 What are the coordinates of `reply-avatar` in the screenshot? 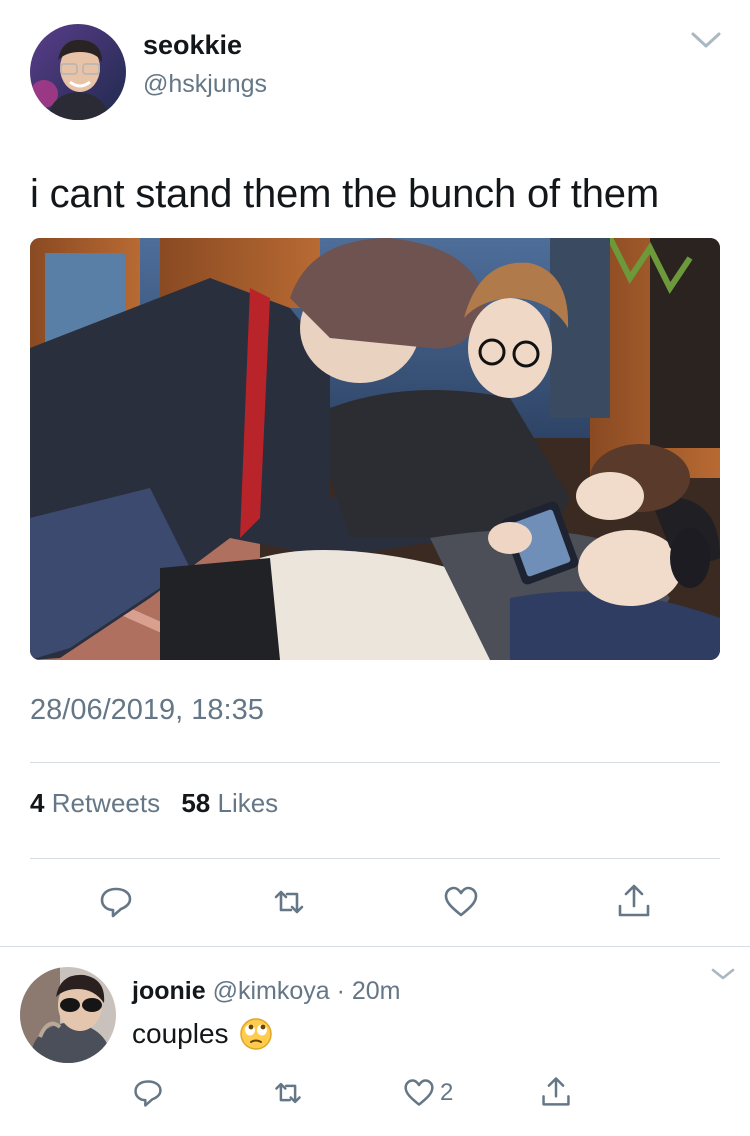 It's located at (68, 1015).